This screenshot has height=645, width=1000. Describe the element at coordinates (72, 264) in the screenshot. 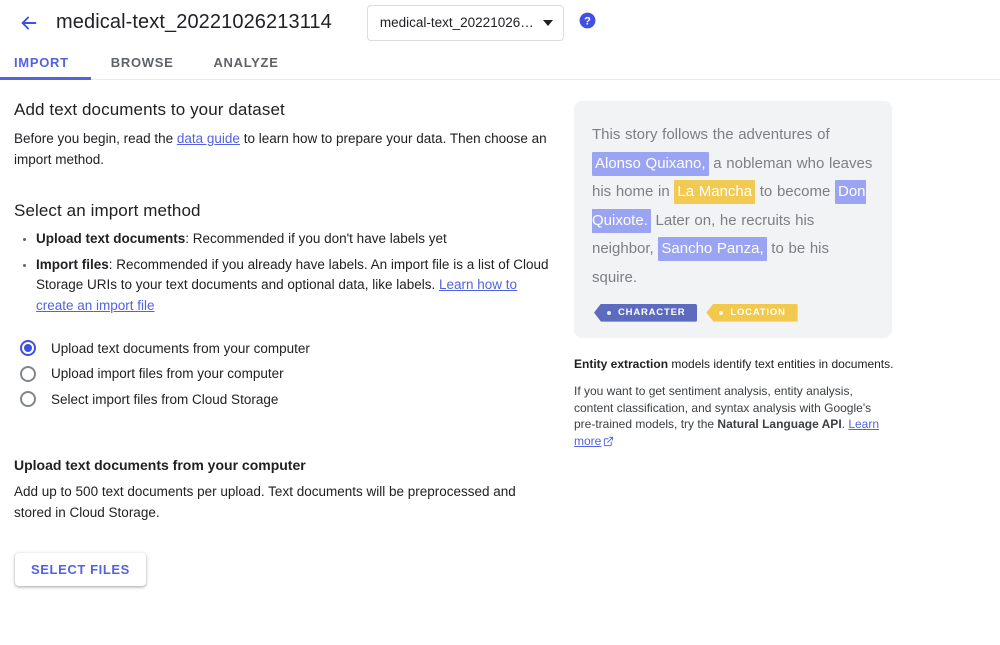

I see `method-term: Import files` at that location.